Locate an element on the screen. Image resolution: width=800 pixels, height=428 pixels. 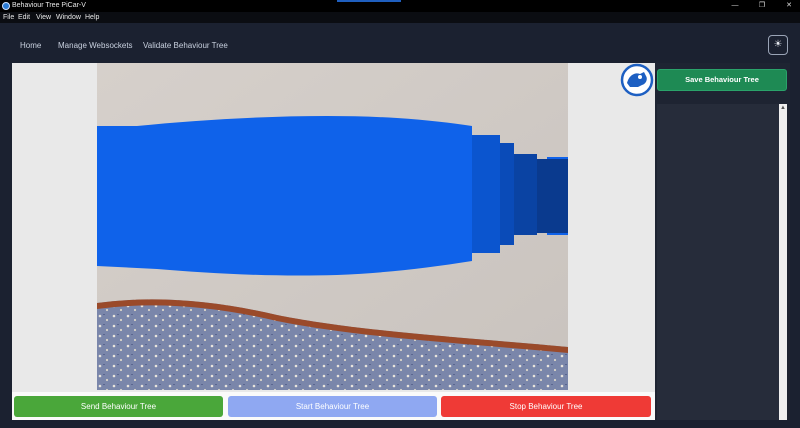
theme-toggle-button: ☀ is located at coordinates (778, 45).